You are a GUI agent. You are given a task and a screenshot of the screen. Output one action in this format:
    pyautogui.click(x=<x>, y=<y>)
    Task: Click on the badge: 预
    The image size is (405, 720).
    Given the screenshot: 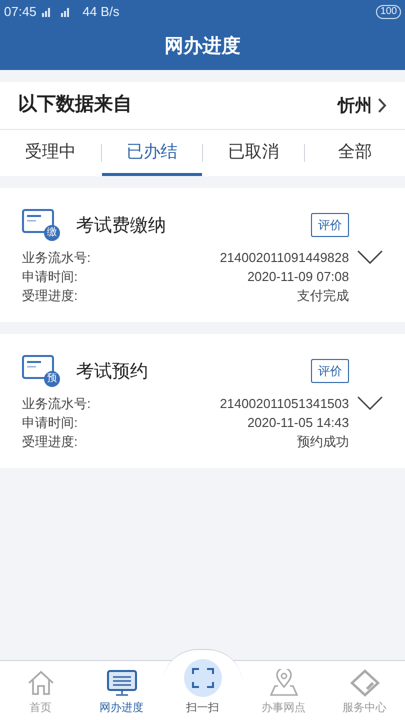 What is the action you would take?
    pyautogui.click(x=52, y=379)
    